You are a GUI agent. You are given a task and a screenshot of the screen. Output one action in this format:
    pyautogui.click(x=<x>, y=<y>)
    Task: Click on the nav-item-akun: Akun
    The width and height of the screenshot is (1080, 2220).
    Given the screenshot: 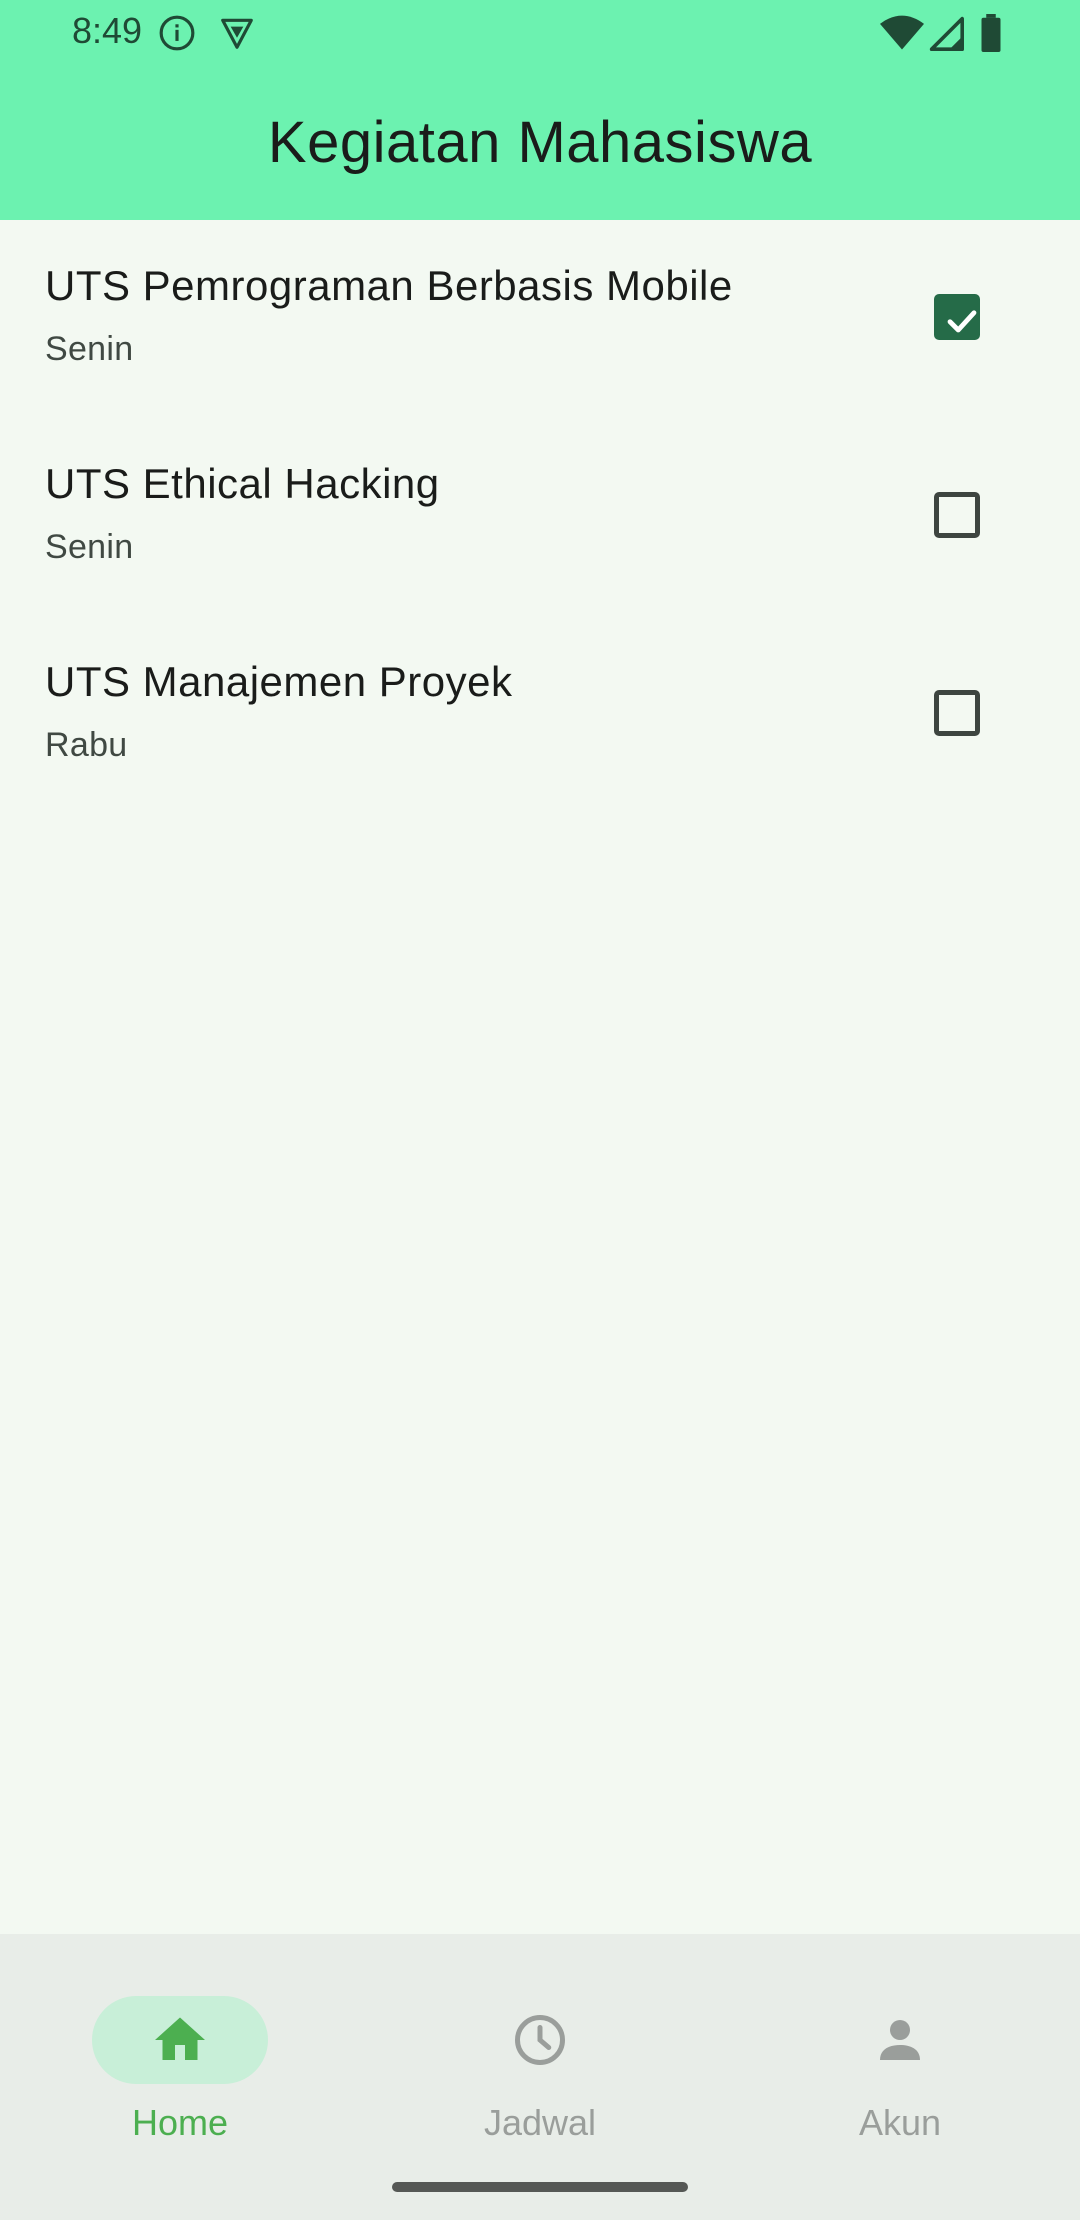 What is the action you would take?
    pyautogui.click(x=900, y=2064)
    